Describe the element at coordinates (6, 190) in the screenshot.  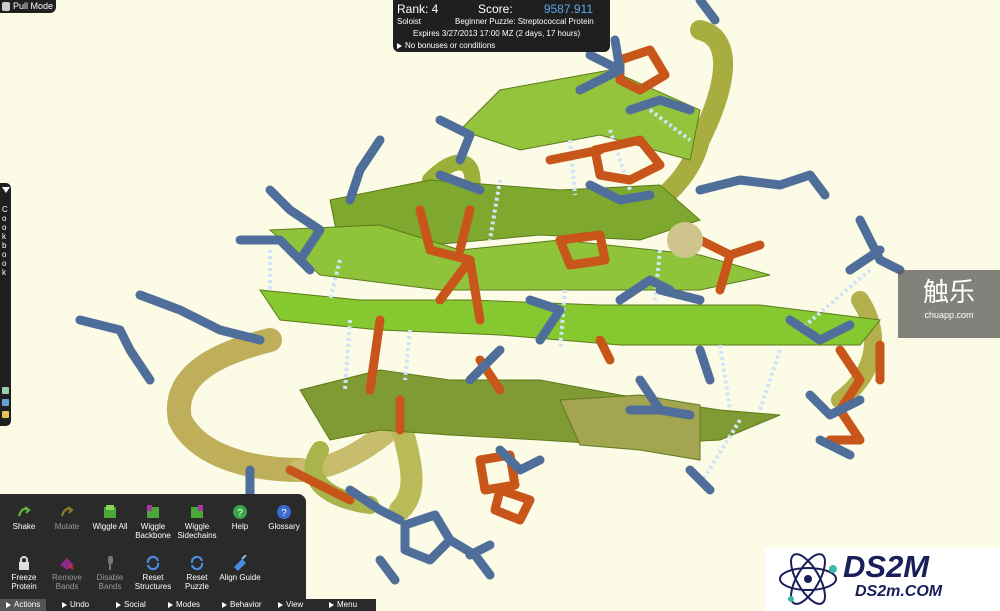
I see `cookbook-collapse-icon` at that location.